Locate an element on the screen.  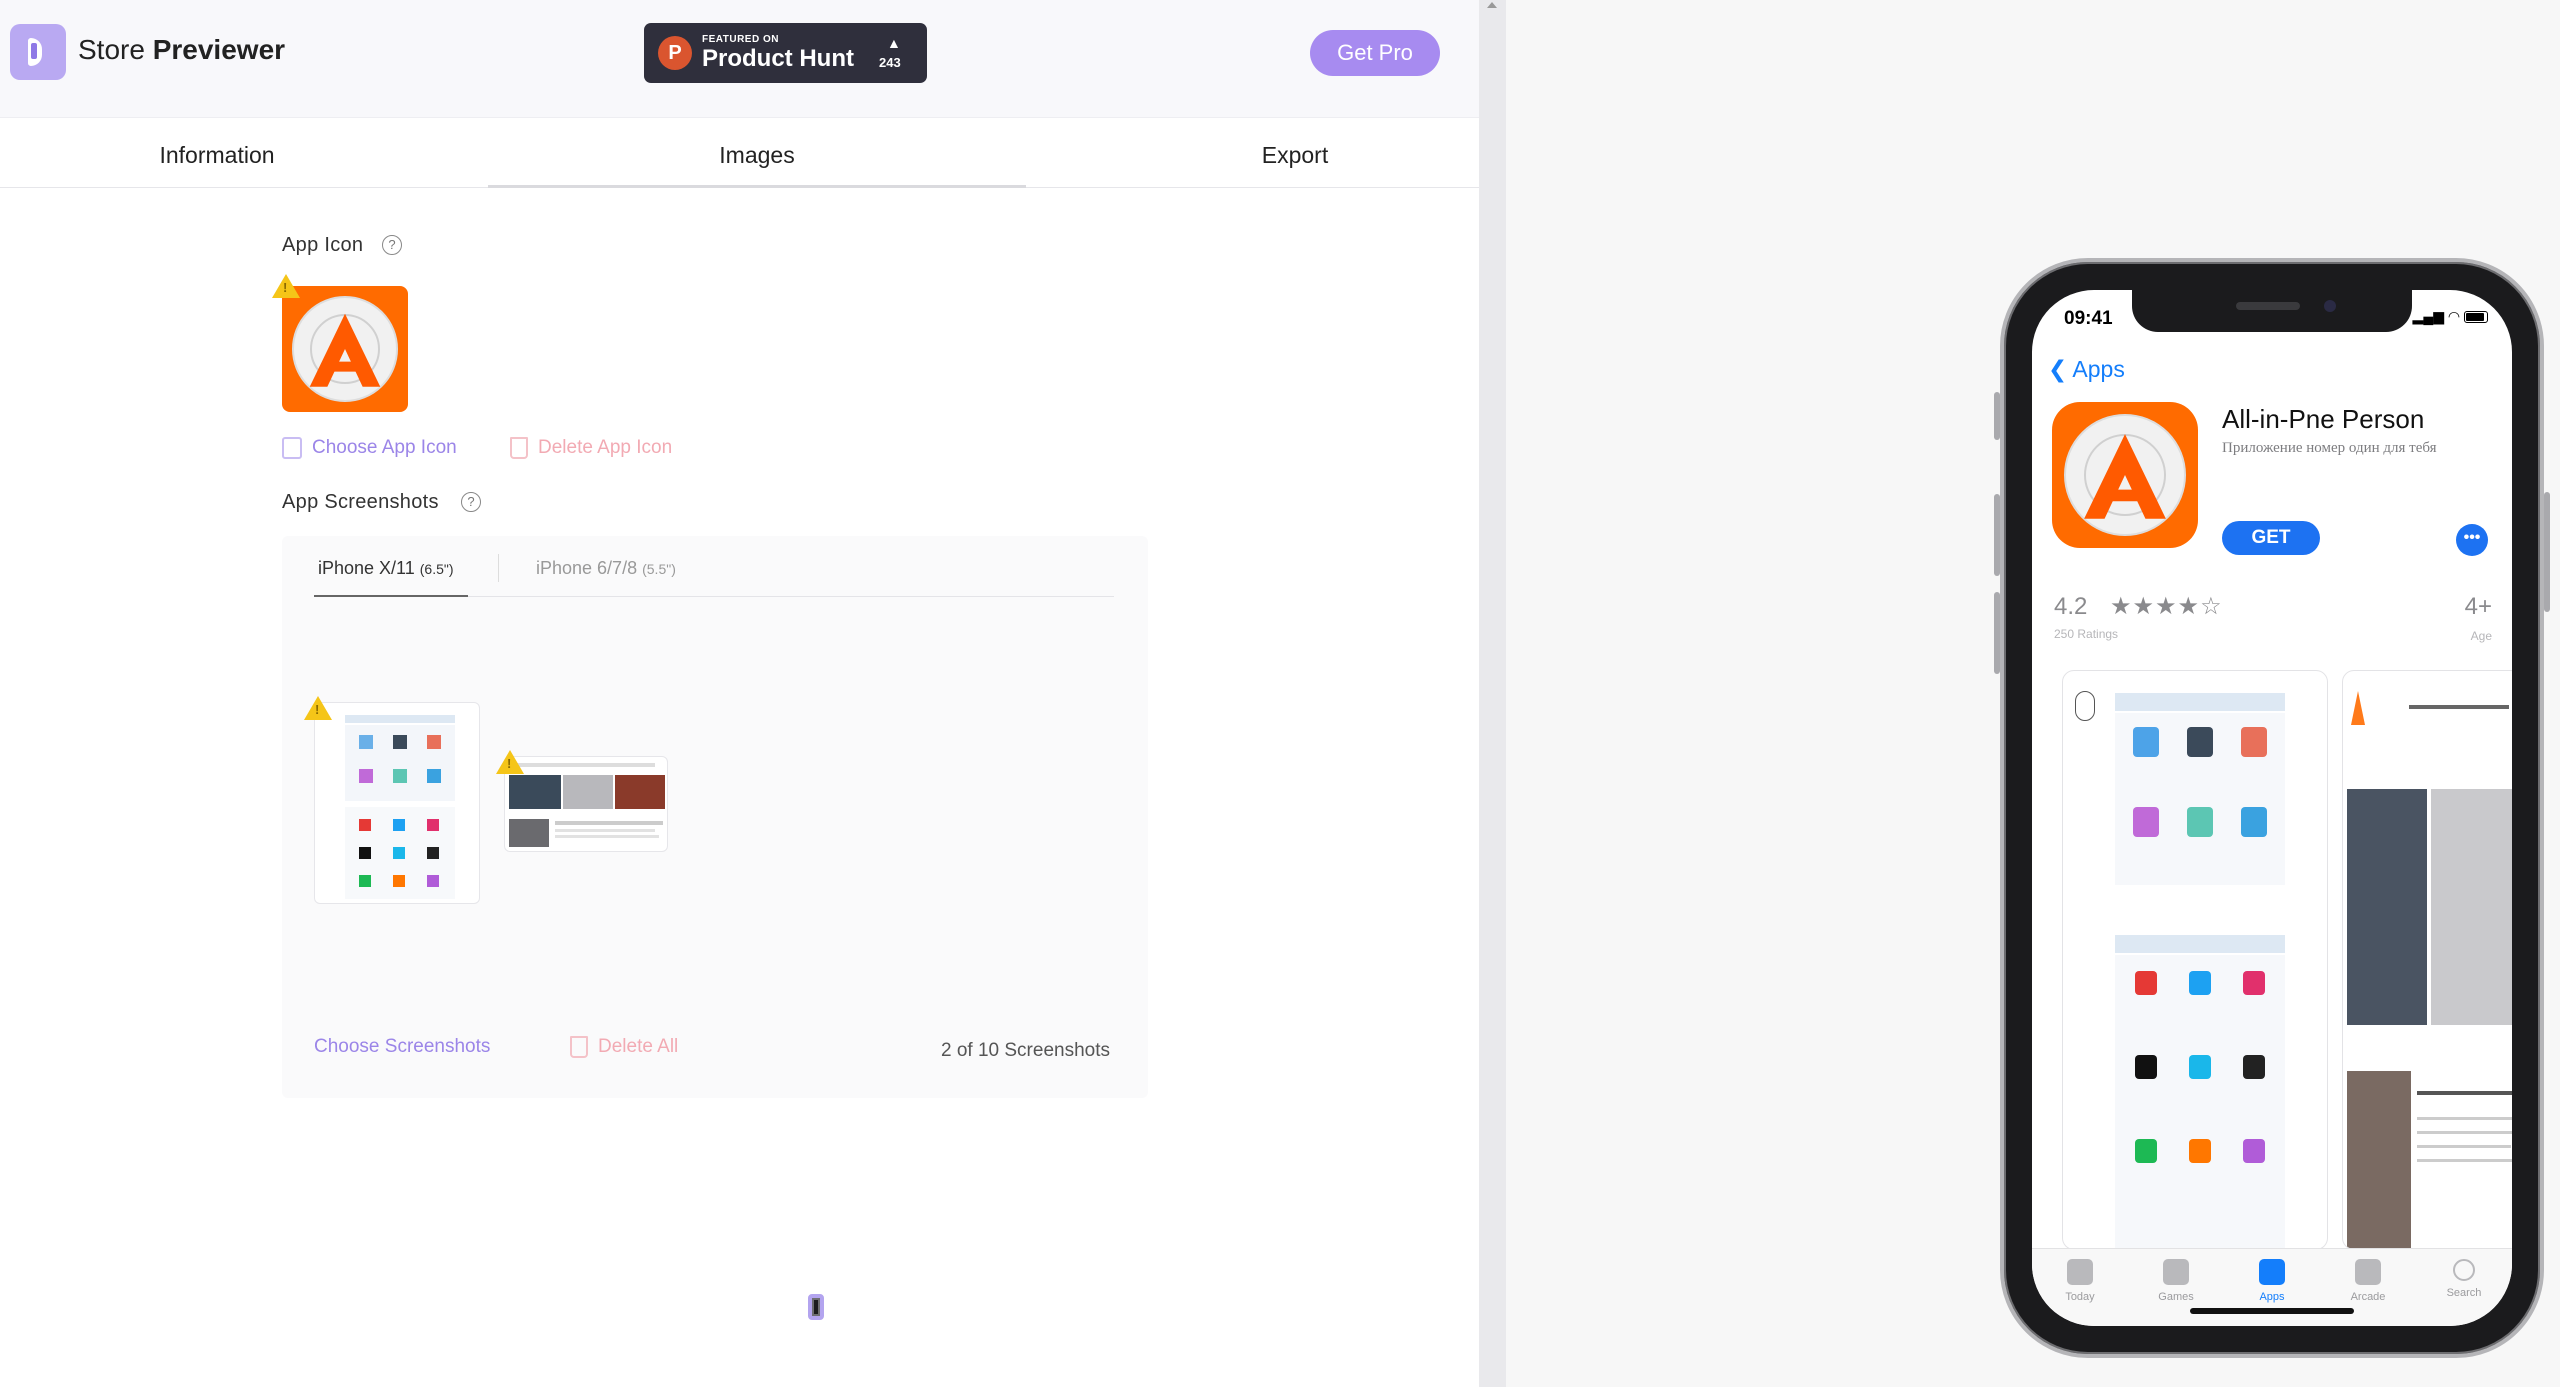
rating-value: 4.2 is located at coordinates (2071, 606).